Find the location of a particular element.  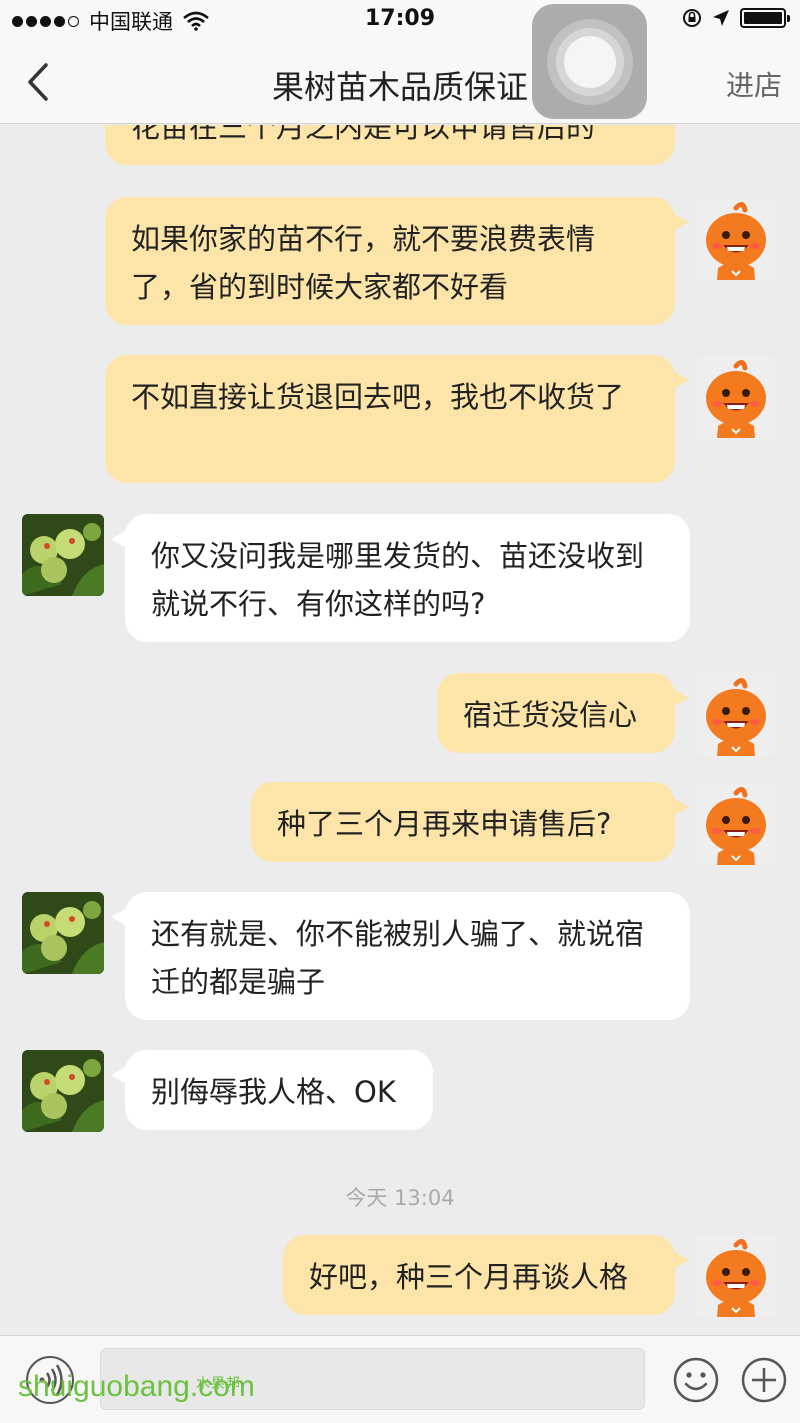

message-input is located at coordinates (372, 1379).